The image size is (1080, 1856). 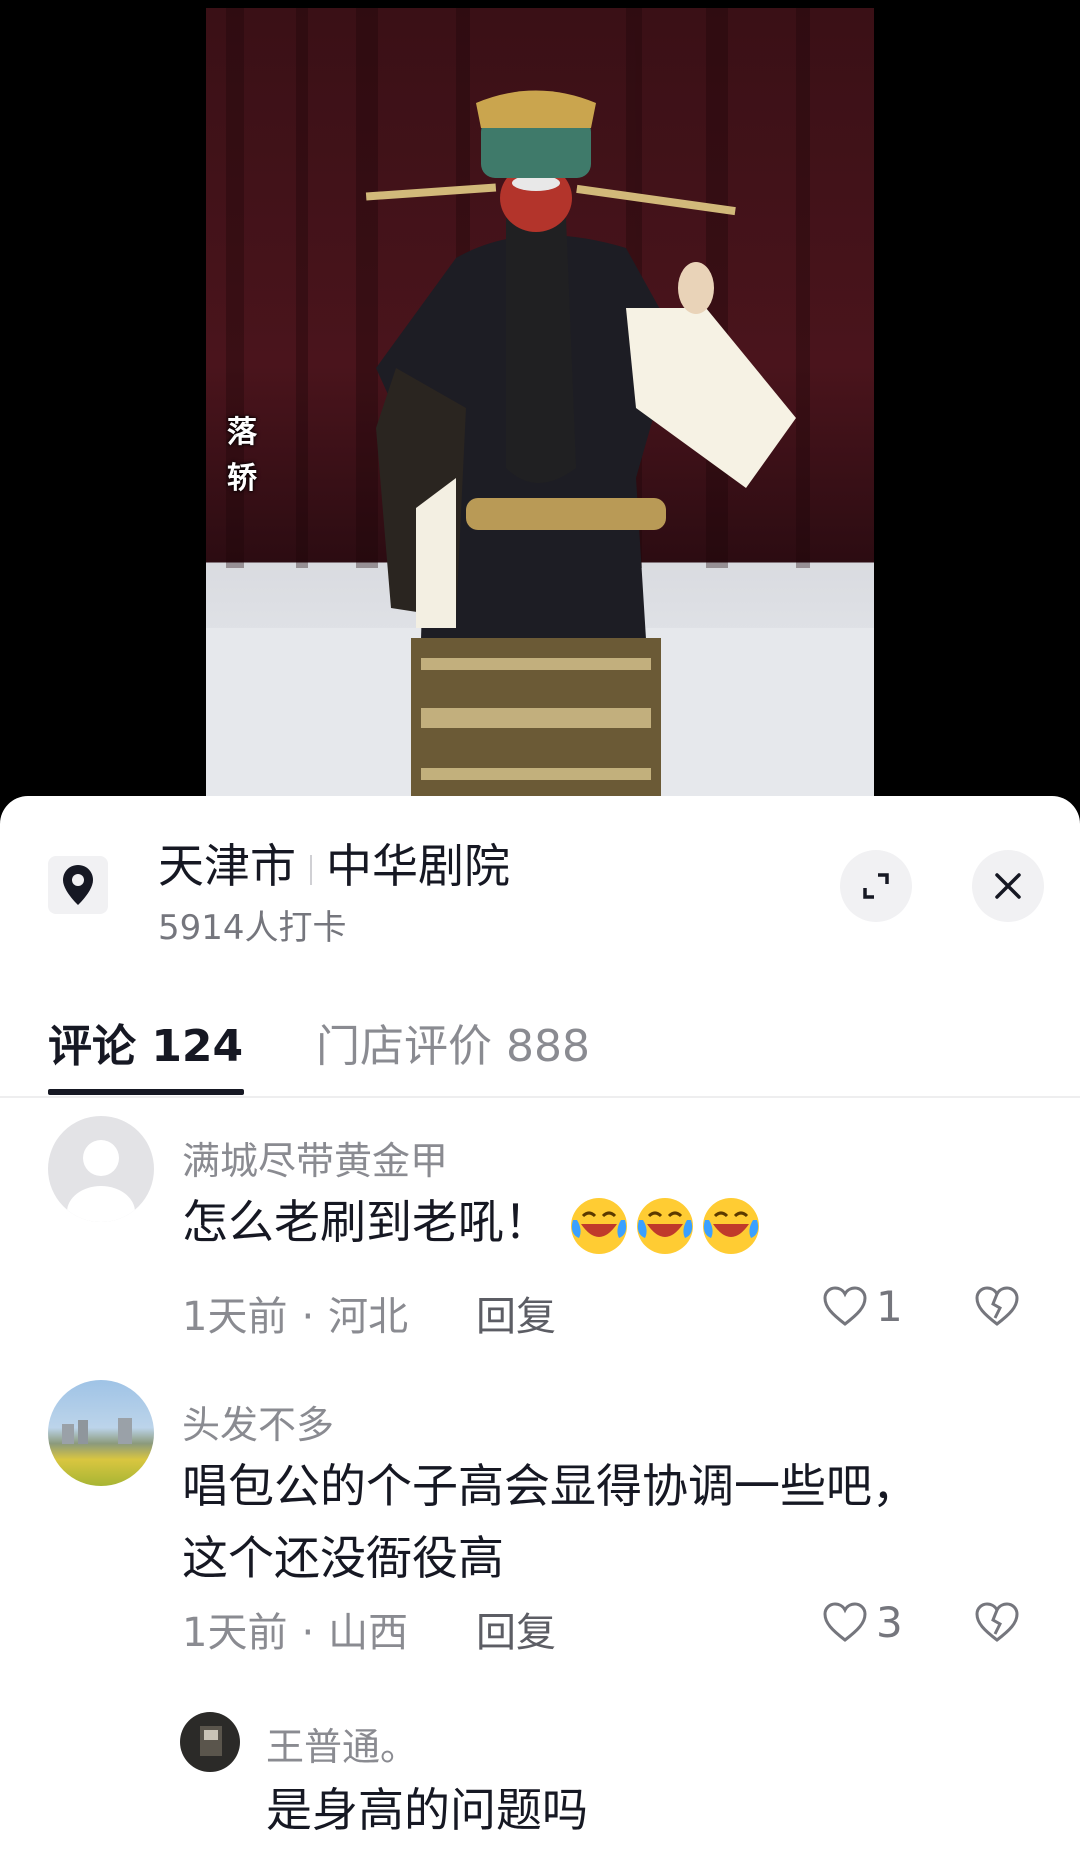 What do you see at coordinates (342, 1743) in the screenshot?
I see `reply-username: 王普通。` at bounding box center [342, 1743].